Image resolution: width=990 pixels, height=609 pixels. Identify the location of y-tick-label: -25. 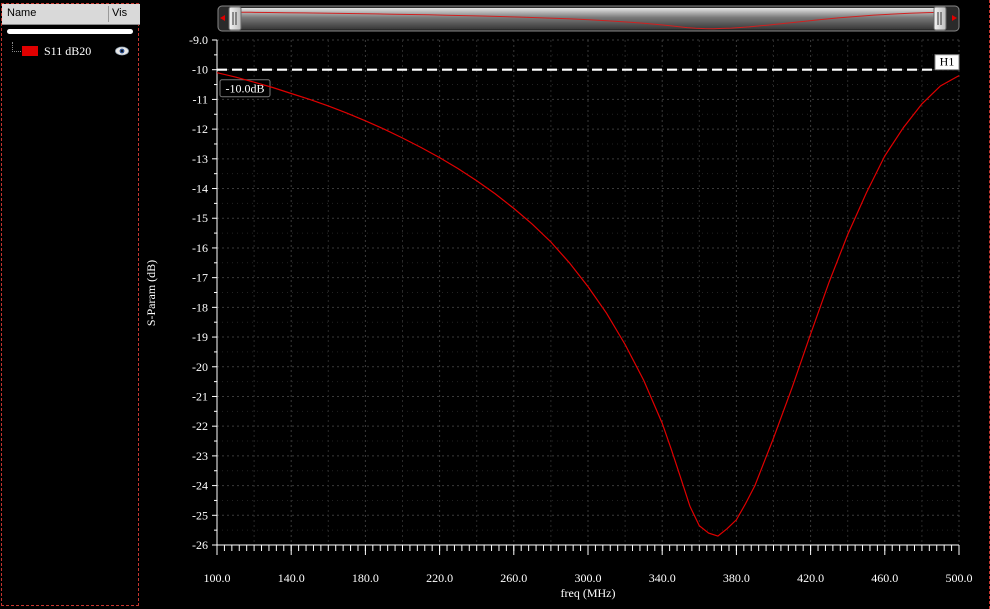
(200, 515).